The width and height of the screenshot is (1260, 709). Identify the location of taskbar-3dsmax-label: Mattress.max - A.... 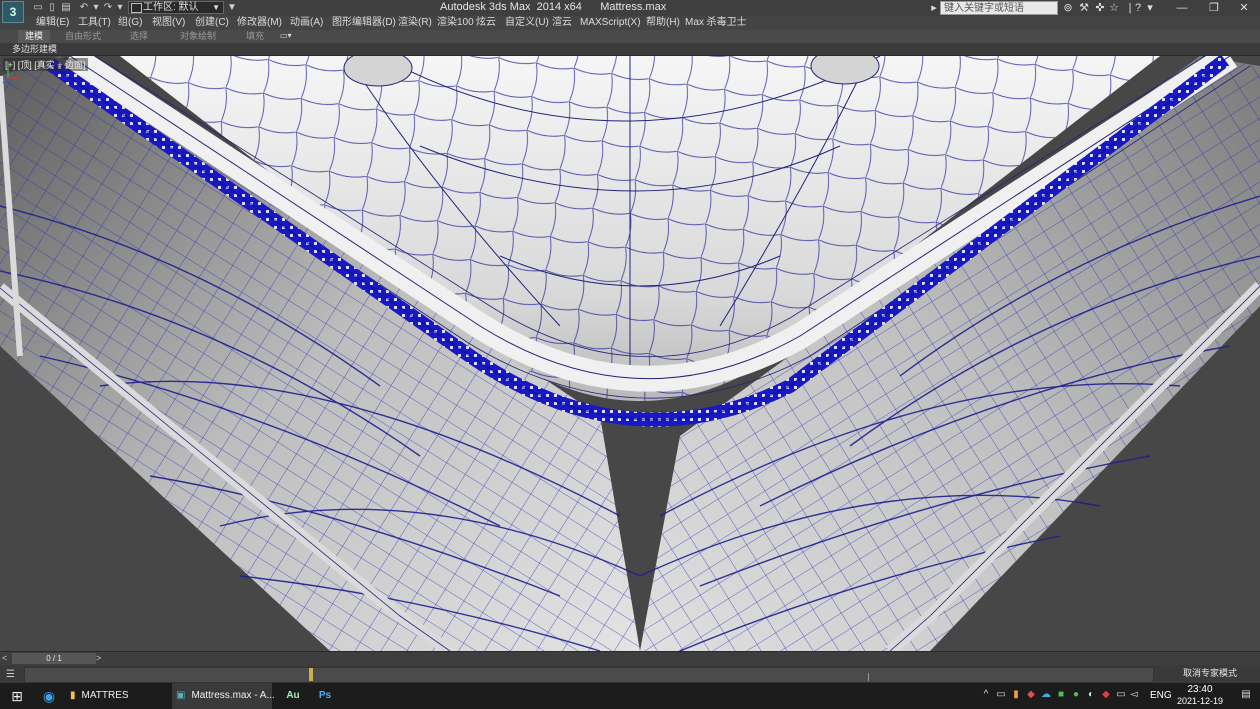
(233, 695).